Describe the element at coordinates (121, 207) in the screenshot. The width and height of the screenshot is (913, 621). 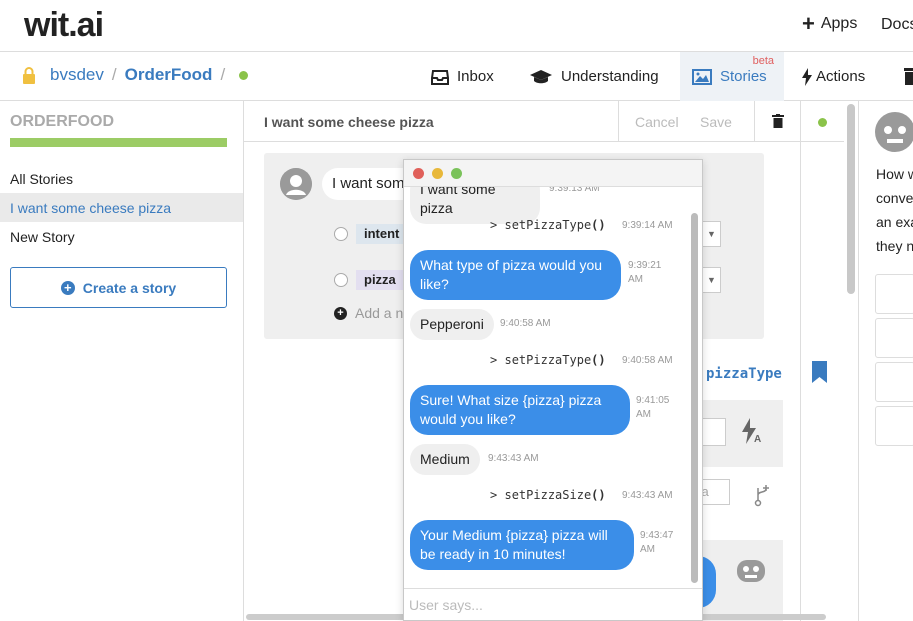
I see `sidebar-item-story: I want some cheese pizza` at that location.